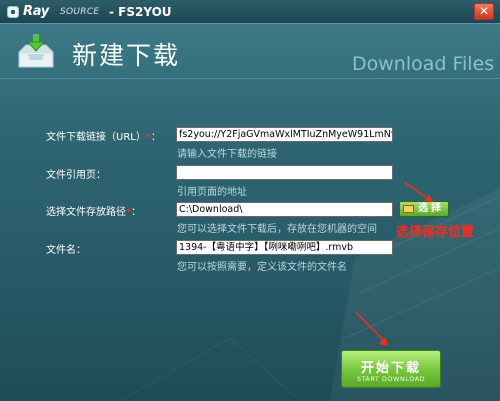  Describe the element at coordinates (155, 137) in the screenshot. I see `url-label-colon: ：` at that location.